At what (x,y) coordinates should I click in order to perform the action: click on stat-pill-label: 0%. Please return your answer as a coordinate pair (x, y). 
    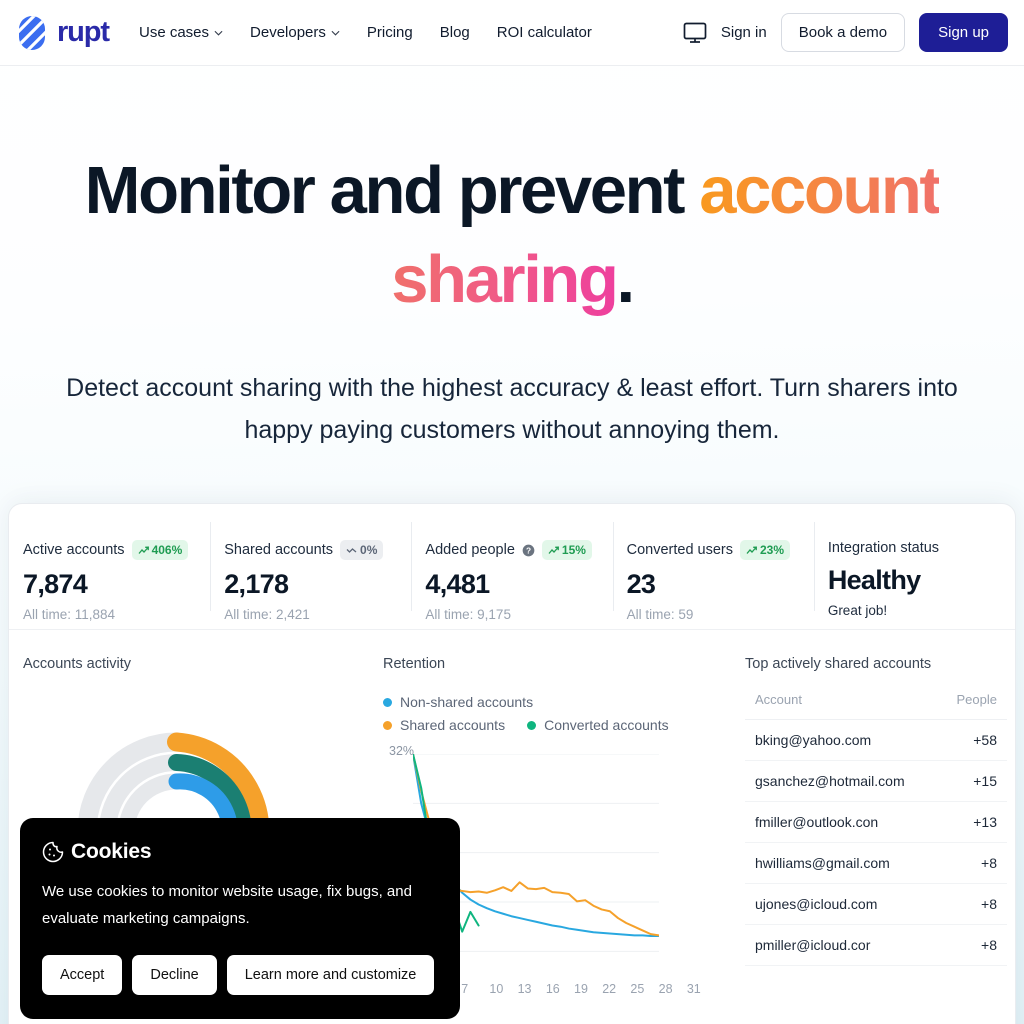
    Looking at the image, I should click on (369, 550).